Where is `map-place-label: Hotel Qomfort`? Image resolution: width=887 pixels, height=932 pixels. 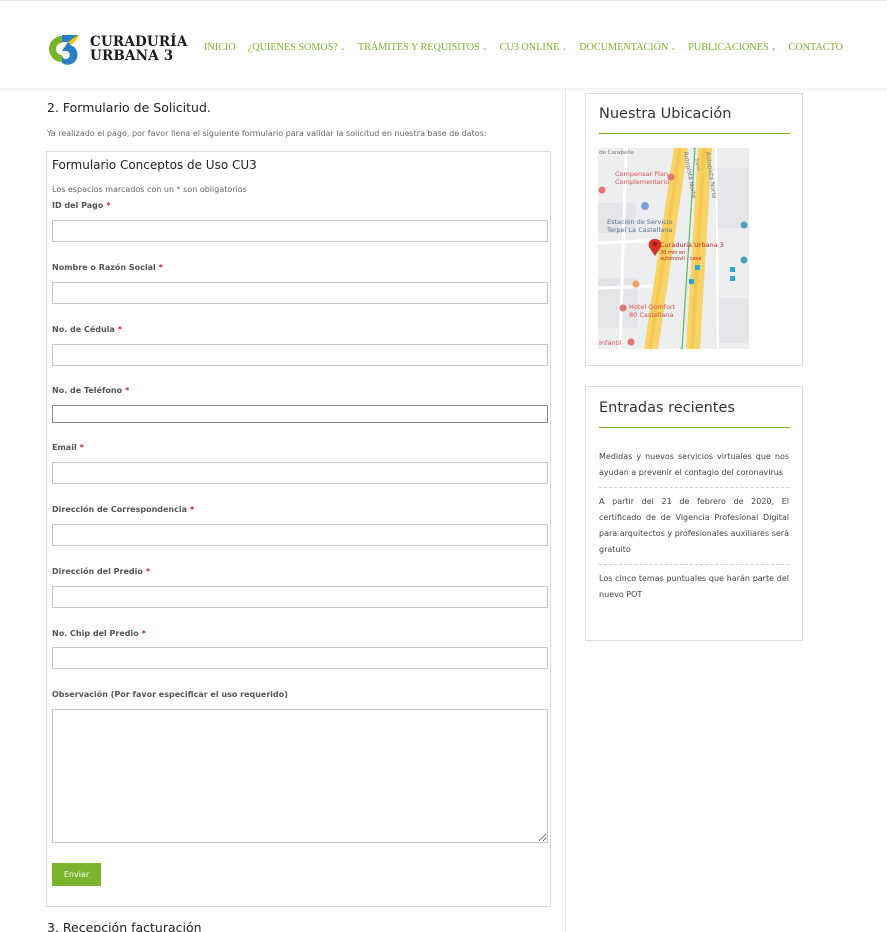 map-place-label: Hotel Qomfort is located at coordinates (652, 307).